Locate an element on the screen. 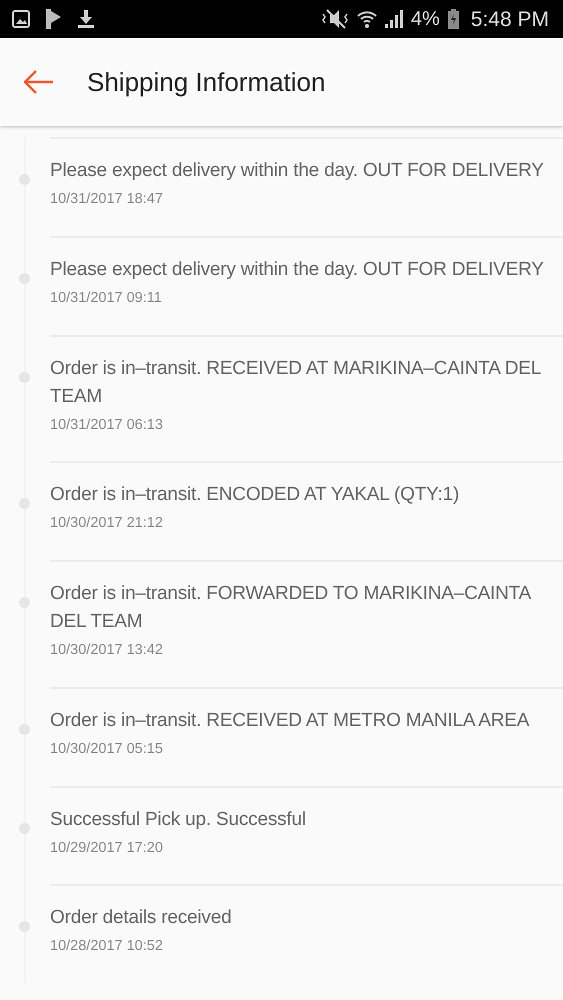  event-timestamp: 10/30/2017 21:12 is located at coordinates (107, 524).